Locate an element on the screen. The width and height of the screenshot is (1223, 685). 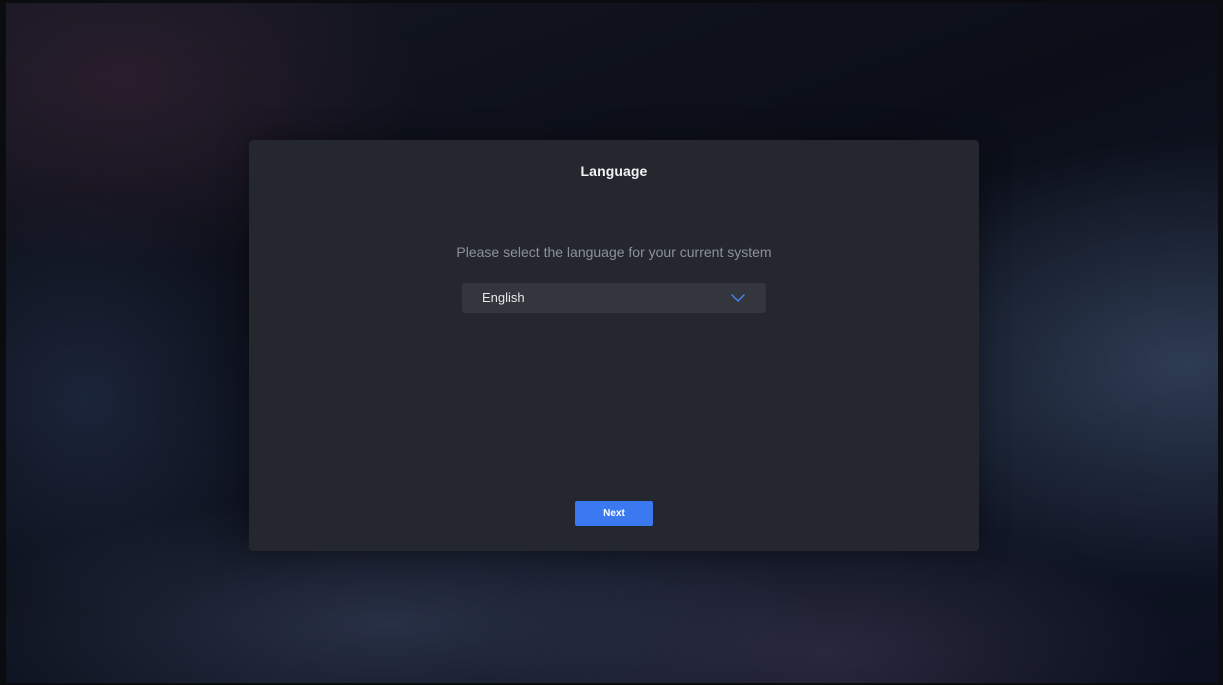
selected-language: English is located at coordinates (503, 297).